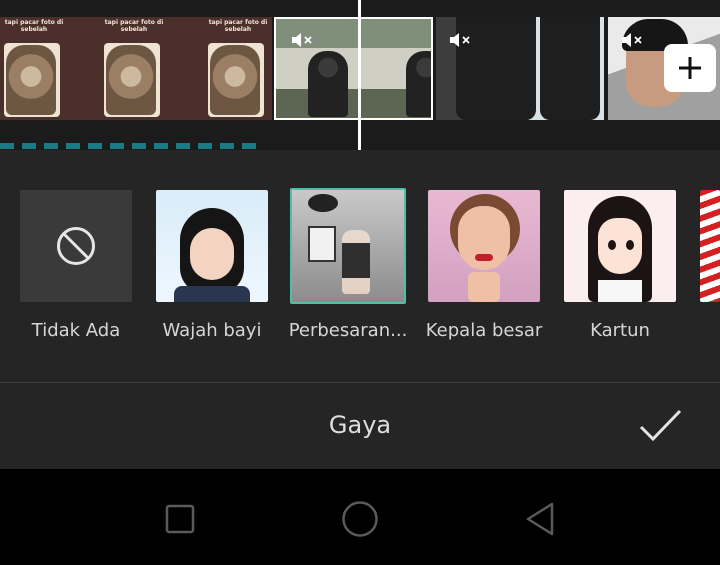 Image resolution: width=720 pixels, height=565 pixels. I want to click on effect-label: Wajah bayi, so click(212, 330).